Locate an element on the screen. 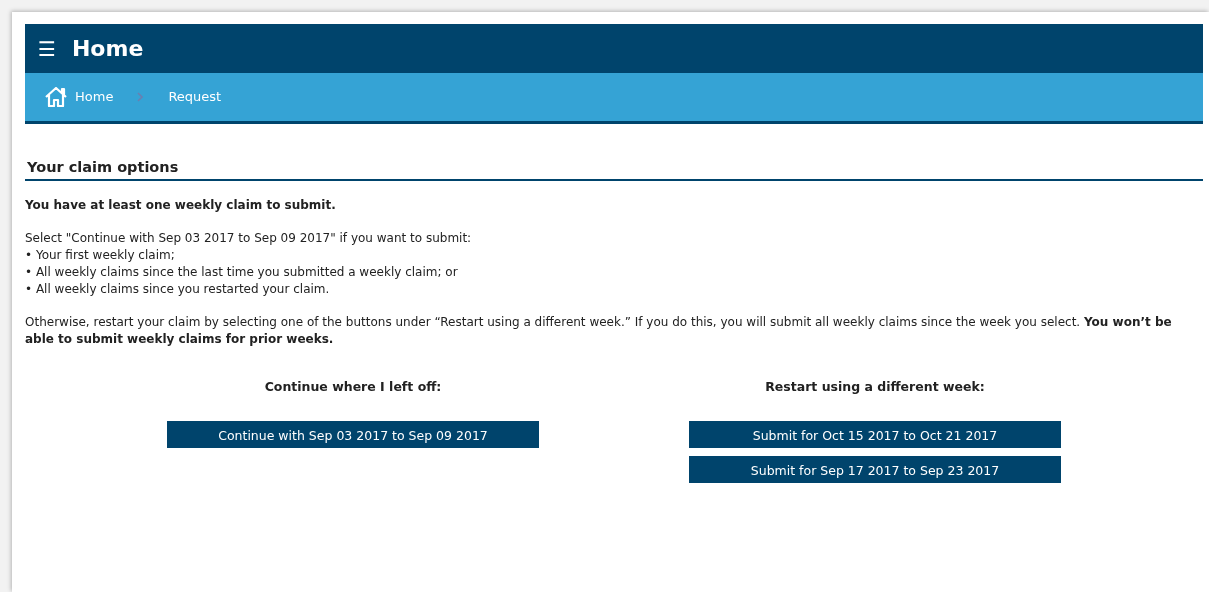  bullet-item: • Your first weekly claim; is located at coordinates (100, 255).